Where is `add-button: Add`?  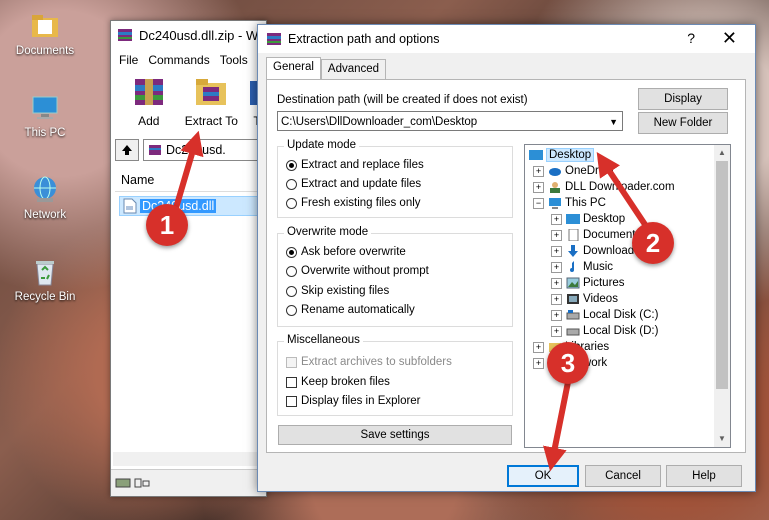
add-button: Add is located at coordinates (149, 101).